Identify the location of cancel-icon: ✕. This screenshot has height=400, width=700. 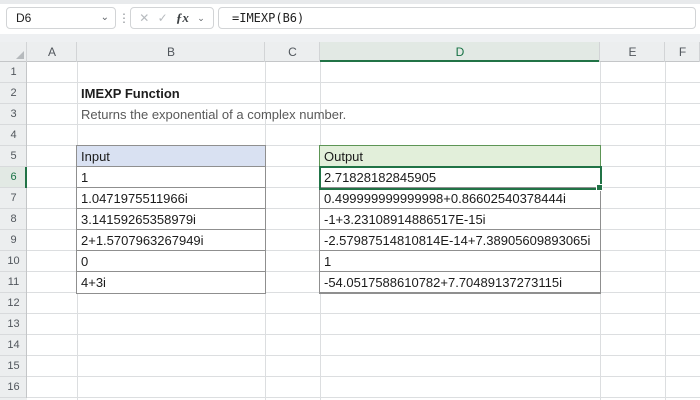
(144, 18).